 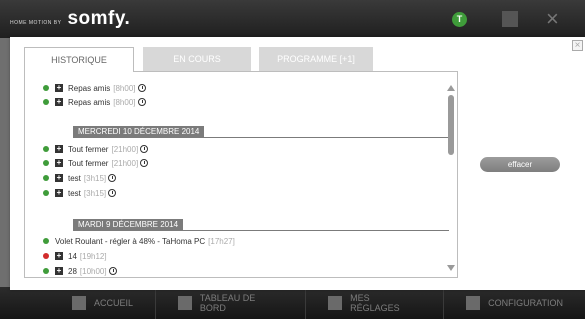 What do you see at coordinates (46, 256) in the screenshot?
I see `status-error-icon` at bounding box center [46, 256].